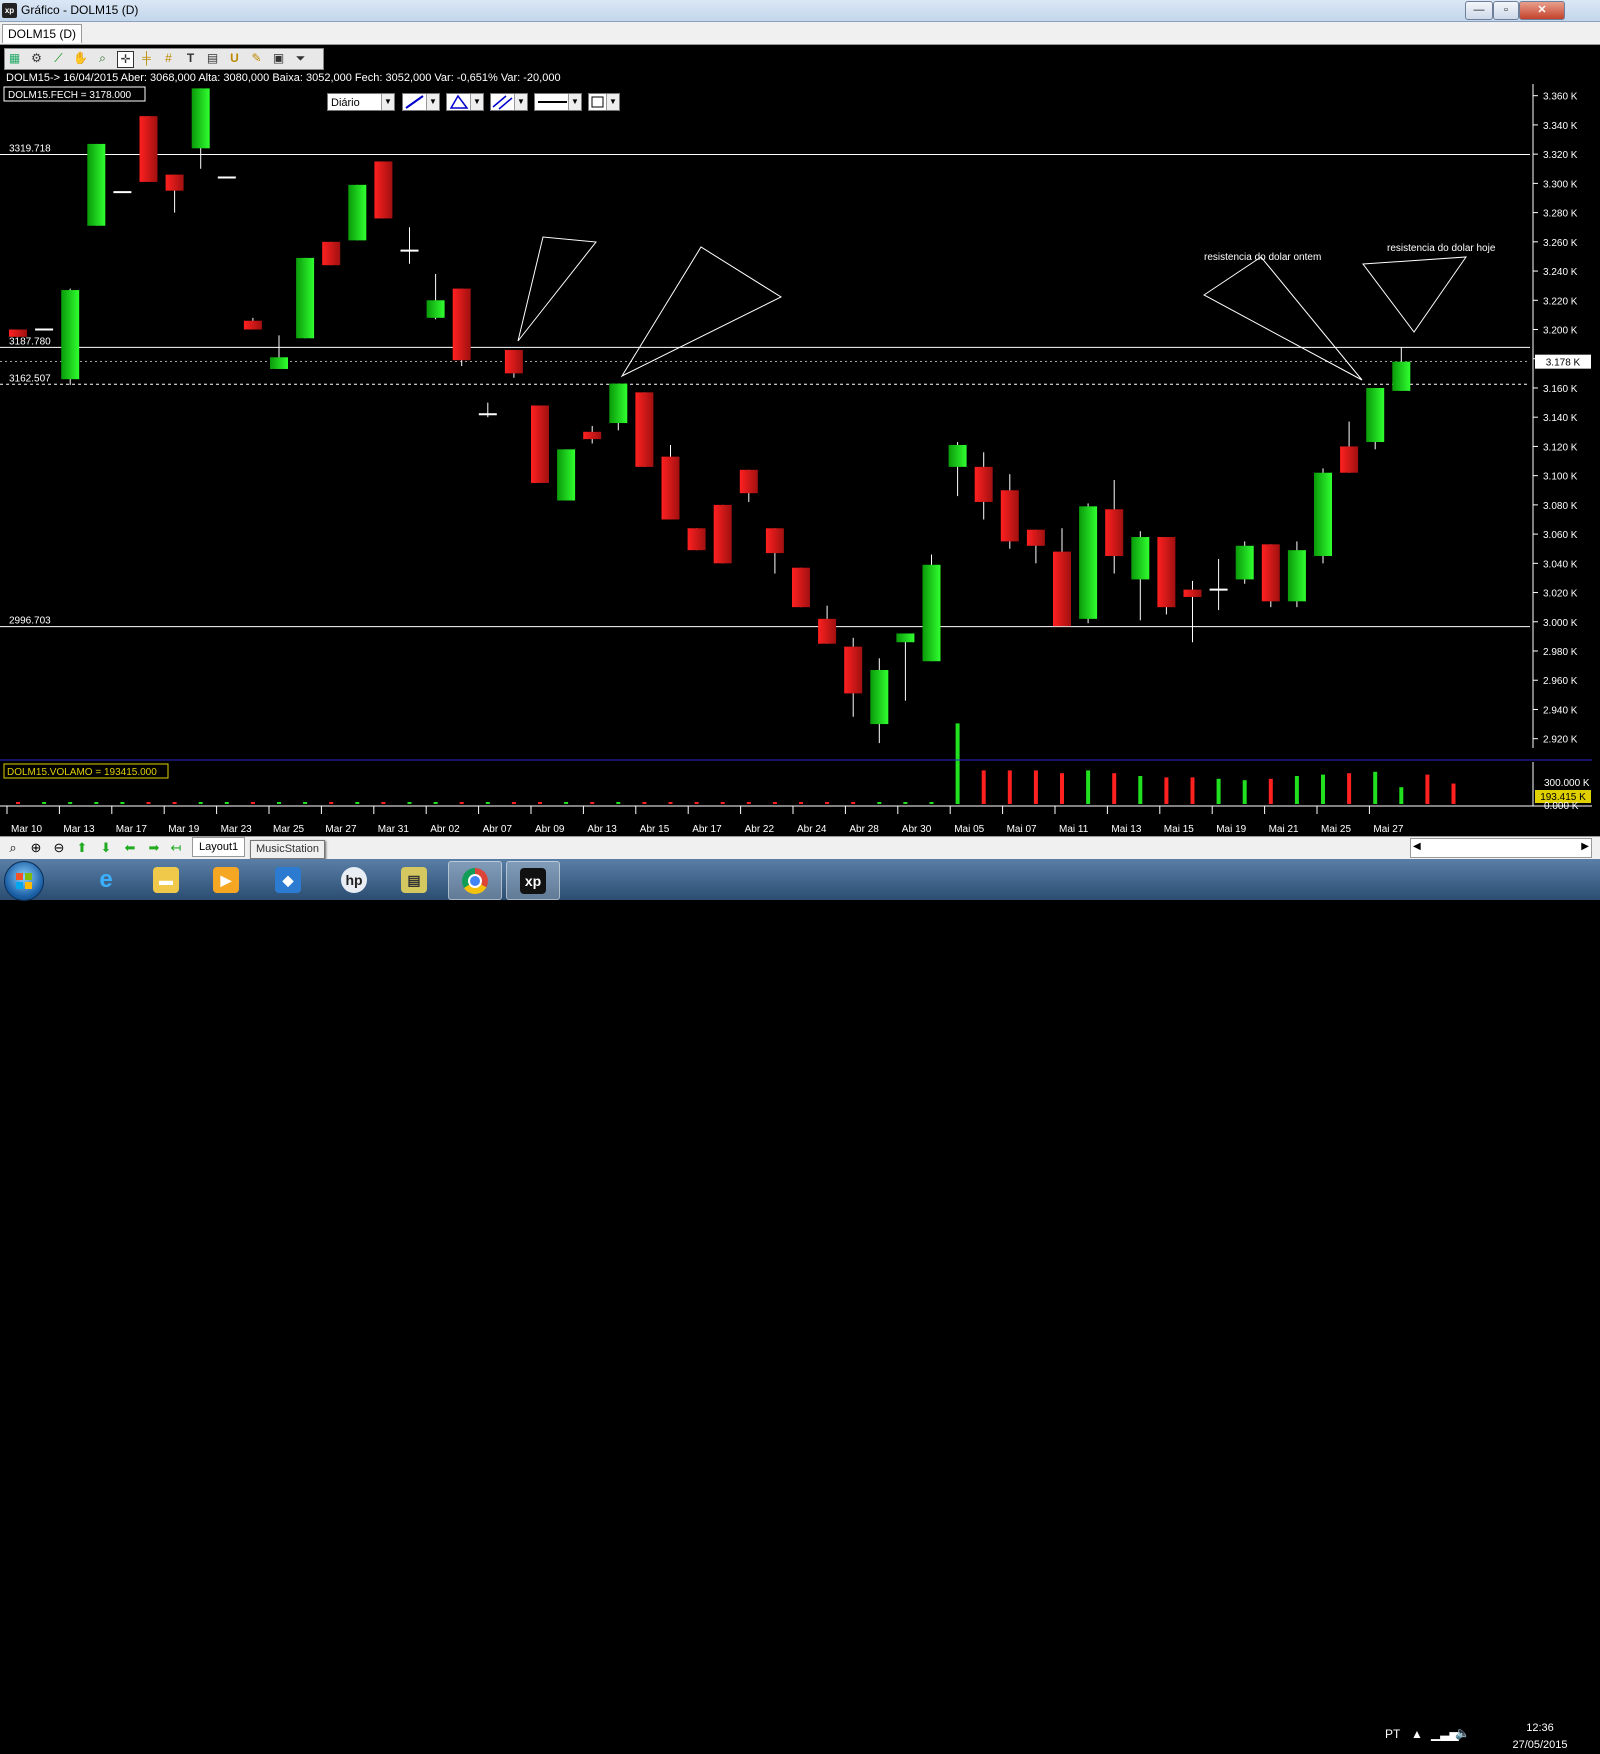 This screenshot has height=1754, width=1600. What do you see at coordinates (1561, 787) in the screenshot?
I see `volume-axis: 300.000 K 193.415 K 0.000 K` at bounding box center [1561, 787].